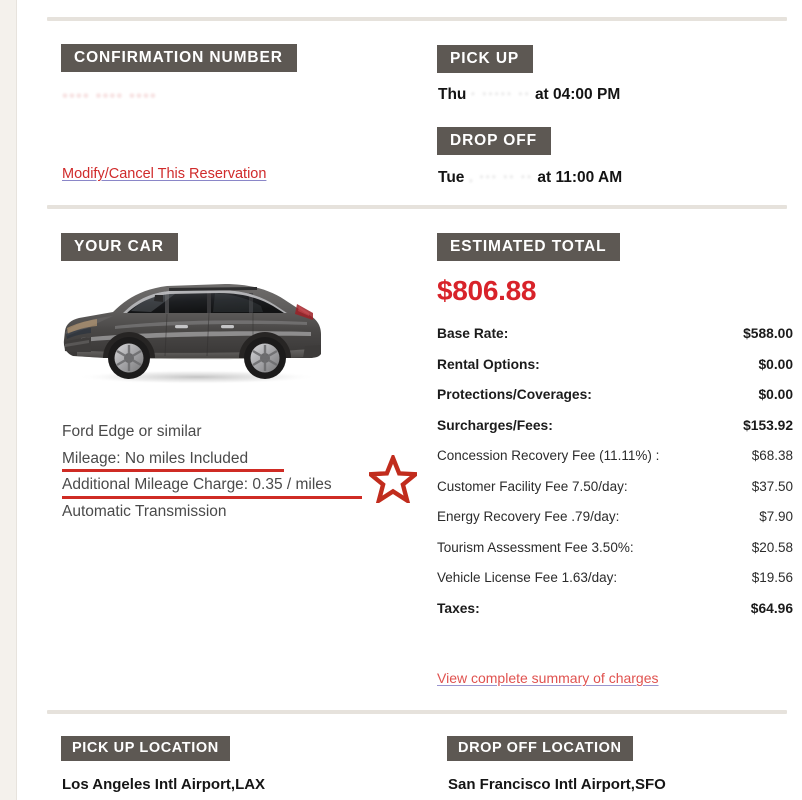 This screenshot has width=802, height=800. I want to click on pick-up-date-redacted: · ····· ··, so click(500, 94).